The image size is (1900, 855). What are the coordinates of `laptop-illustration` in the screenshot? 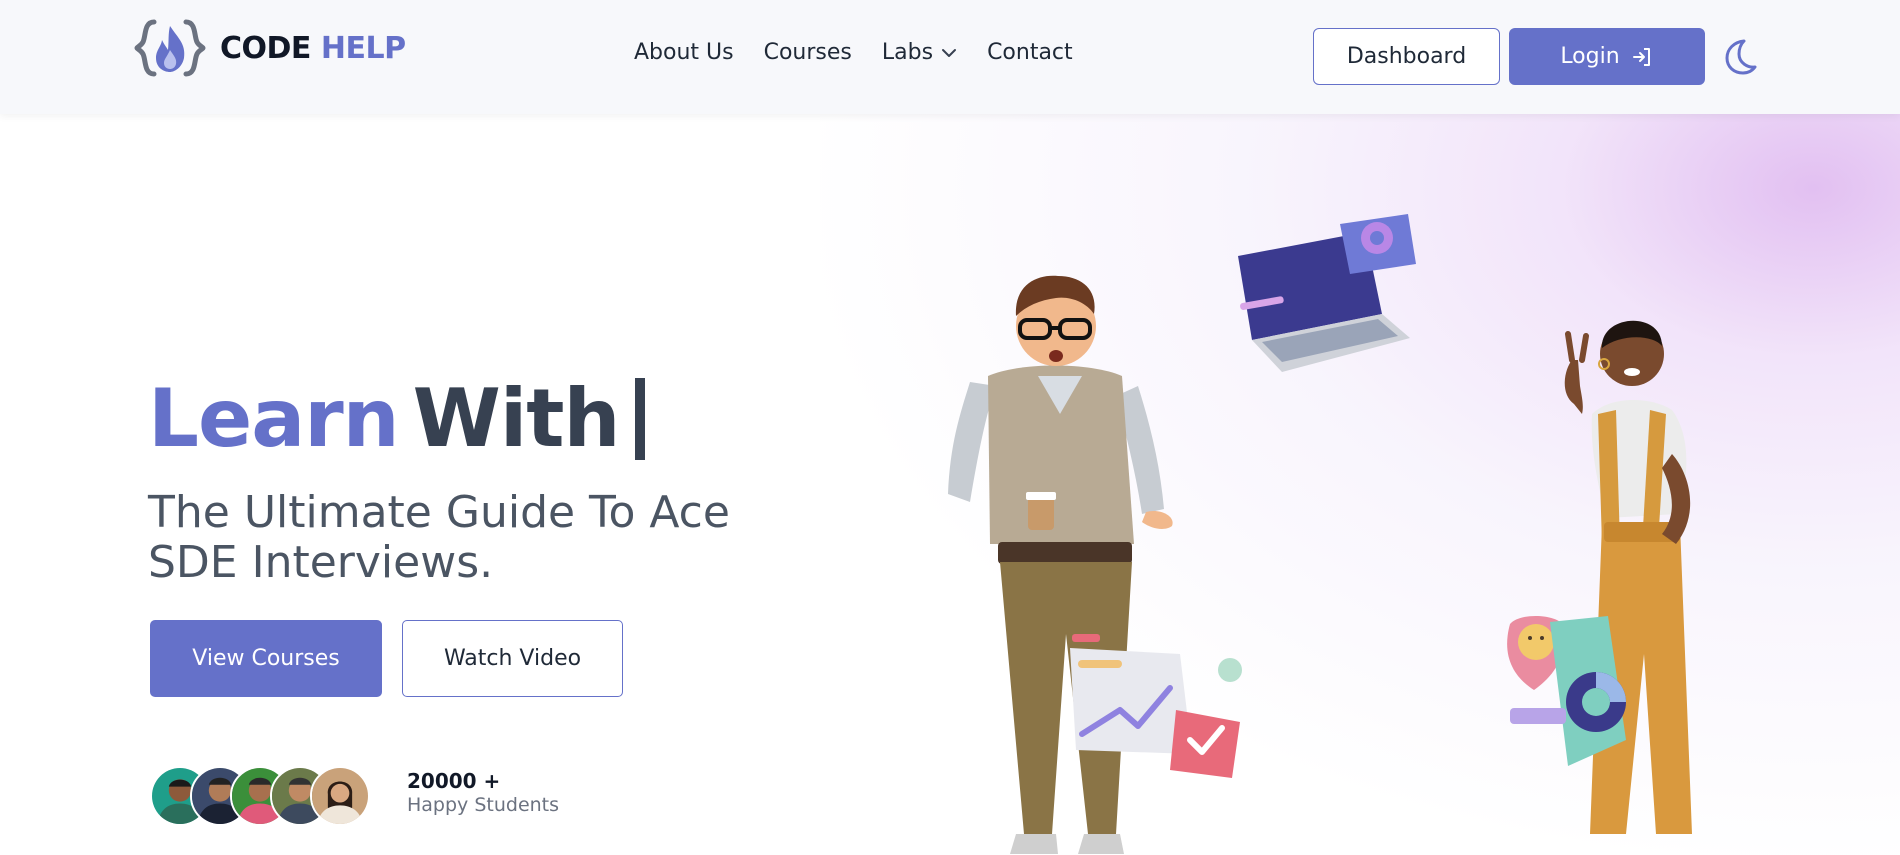 It's located at (1327, 293).